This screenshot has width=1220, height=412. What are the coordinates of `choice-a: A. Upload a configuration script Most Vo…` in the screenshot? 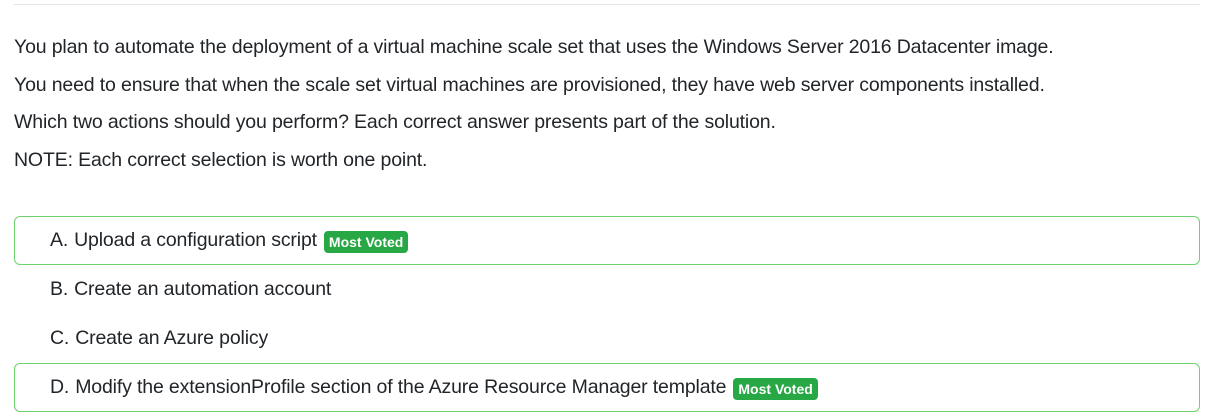 It's located at (607, 240).